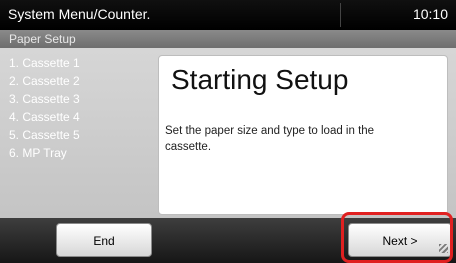 This screenshot has height=263, width=456. What do you see at coordinates (44, 99) in the screenshot?
I see `step-item: 3. Cassette 3` at bounding box center [44, 99].